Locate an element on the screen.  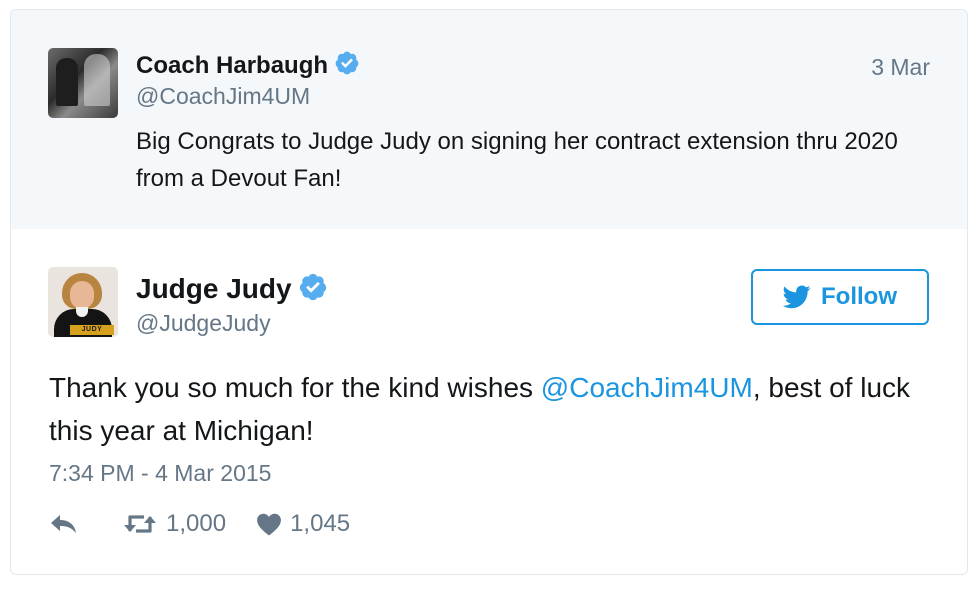
author-handle: @JudgeJudy is located at coordinates (203, 323).